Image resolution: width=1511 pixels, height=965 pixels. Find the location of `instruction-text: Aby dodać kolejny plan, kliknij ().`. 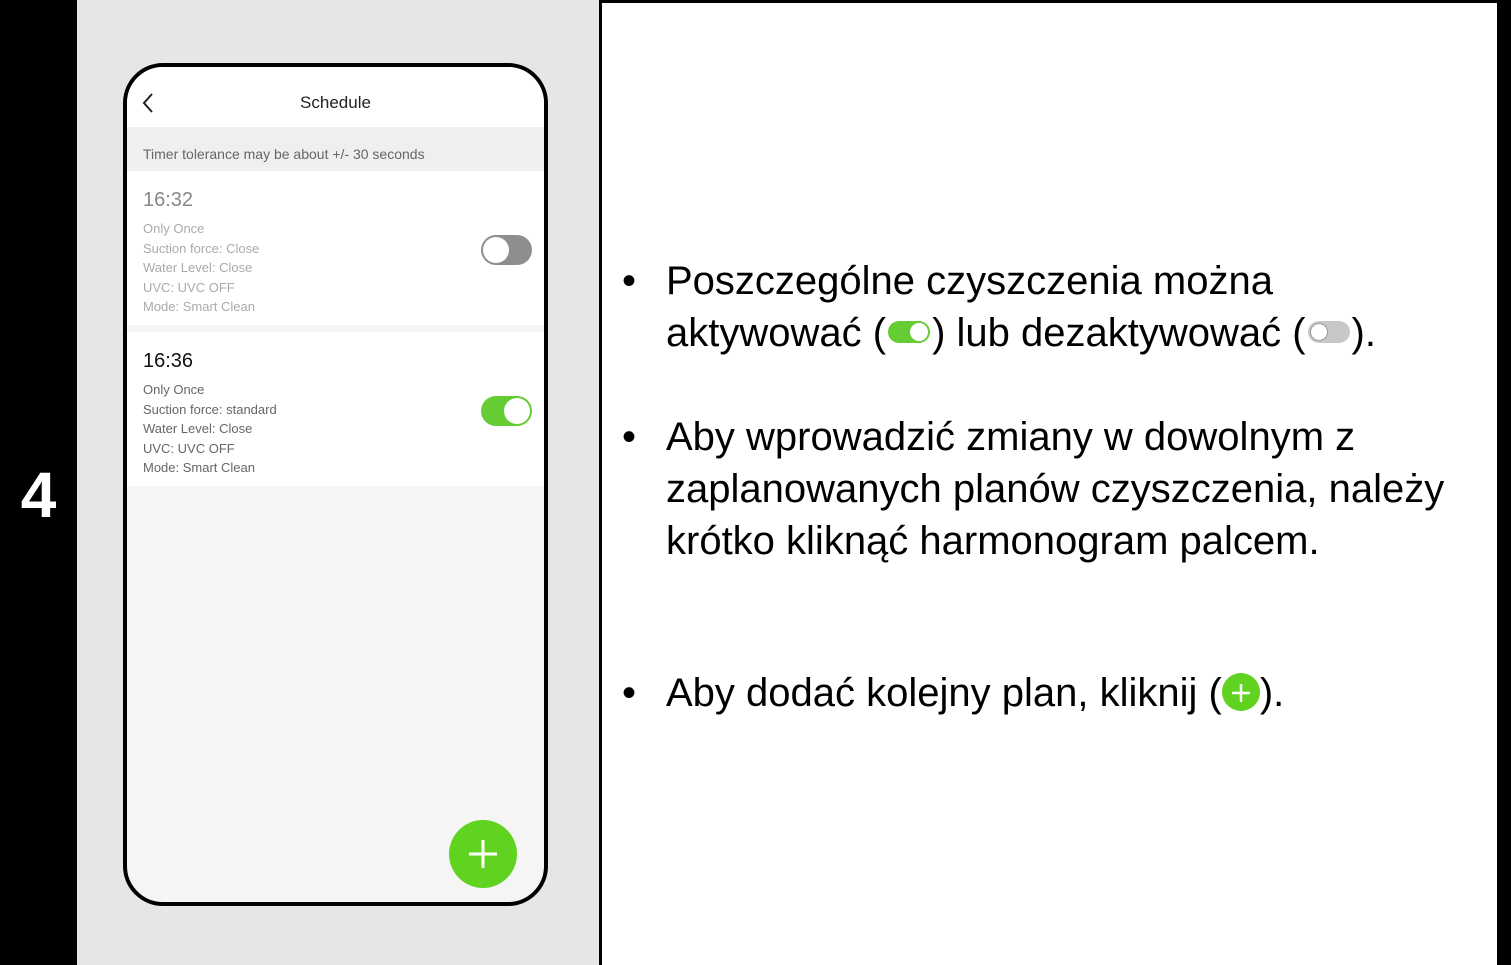

instruction-text: Aby dodać kolejny plan, kliknij (). is located at coordinates (1066, 693).